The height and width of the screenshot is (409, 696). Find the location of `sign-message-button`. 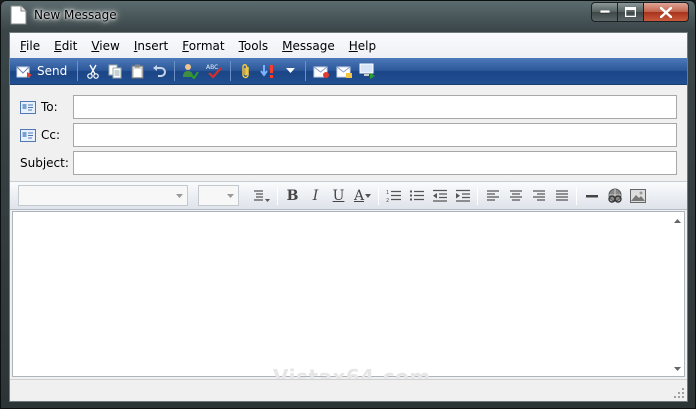

sign-message-button is located at coordinates (321, 71).